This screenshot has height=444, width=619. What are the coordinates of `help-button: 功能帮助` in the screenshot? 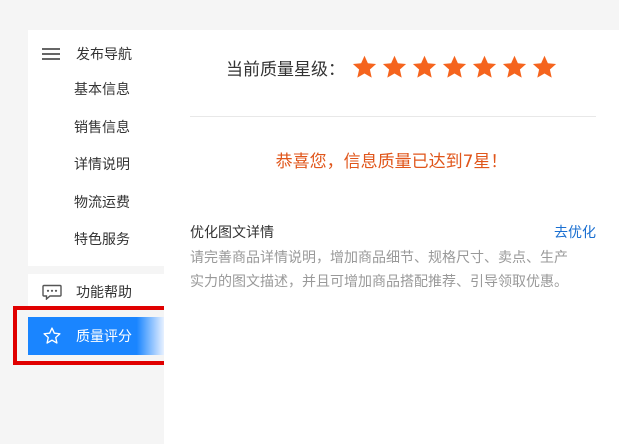 It's located at (96, 292).